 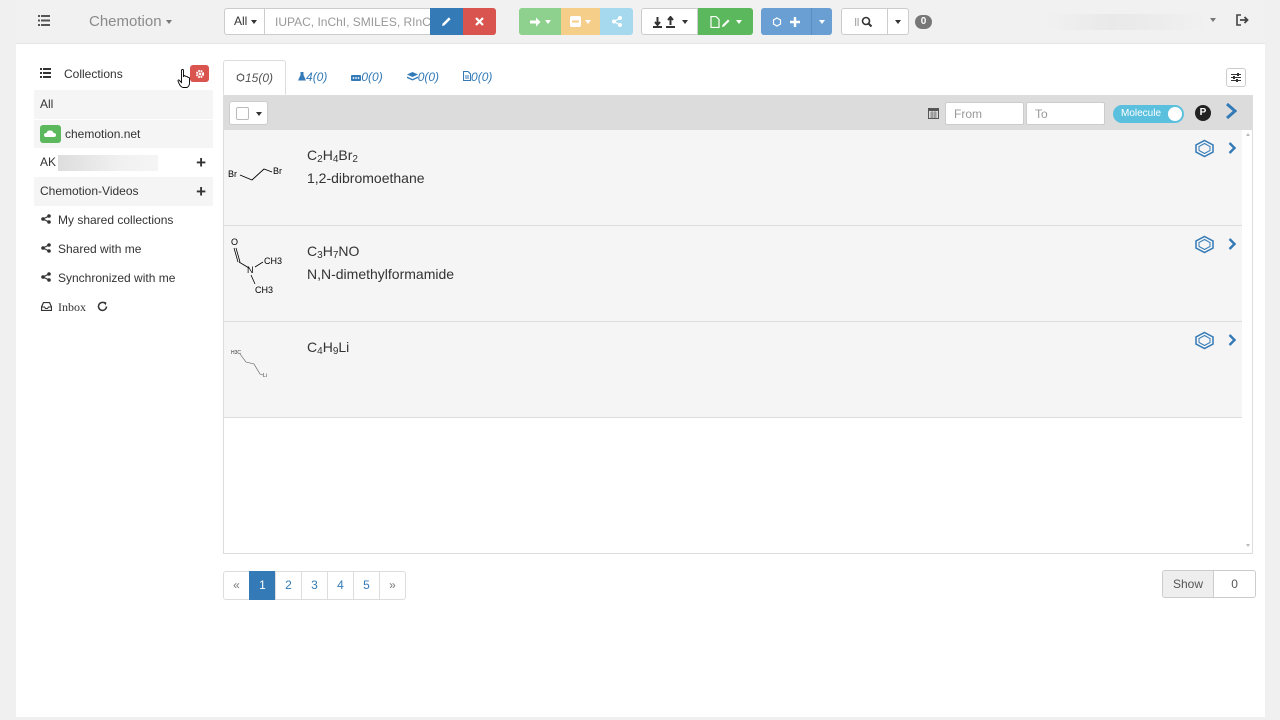 I want to click on search-dropdown-button, so click(x=898, y=21).